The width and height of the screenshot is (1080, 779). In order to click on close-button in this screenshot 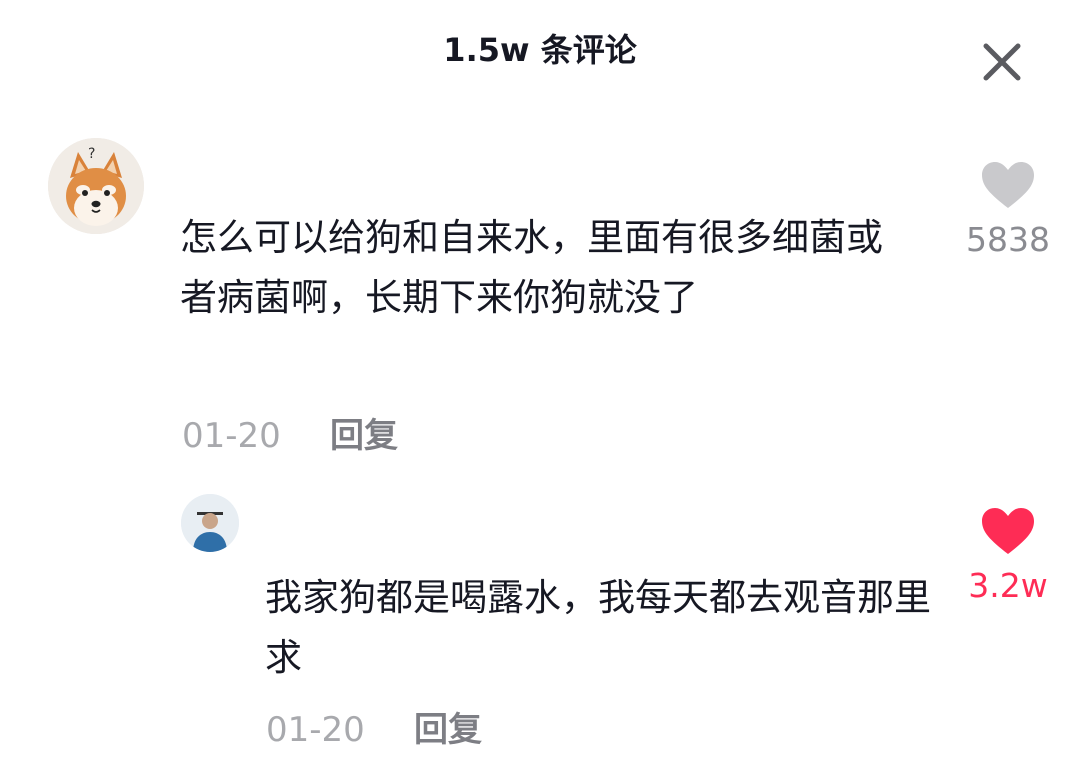, I will do `click(1002, 62)`.